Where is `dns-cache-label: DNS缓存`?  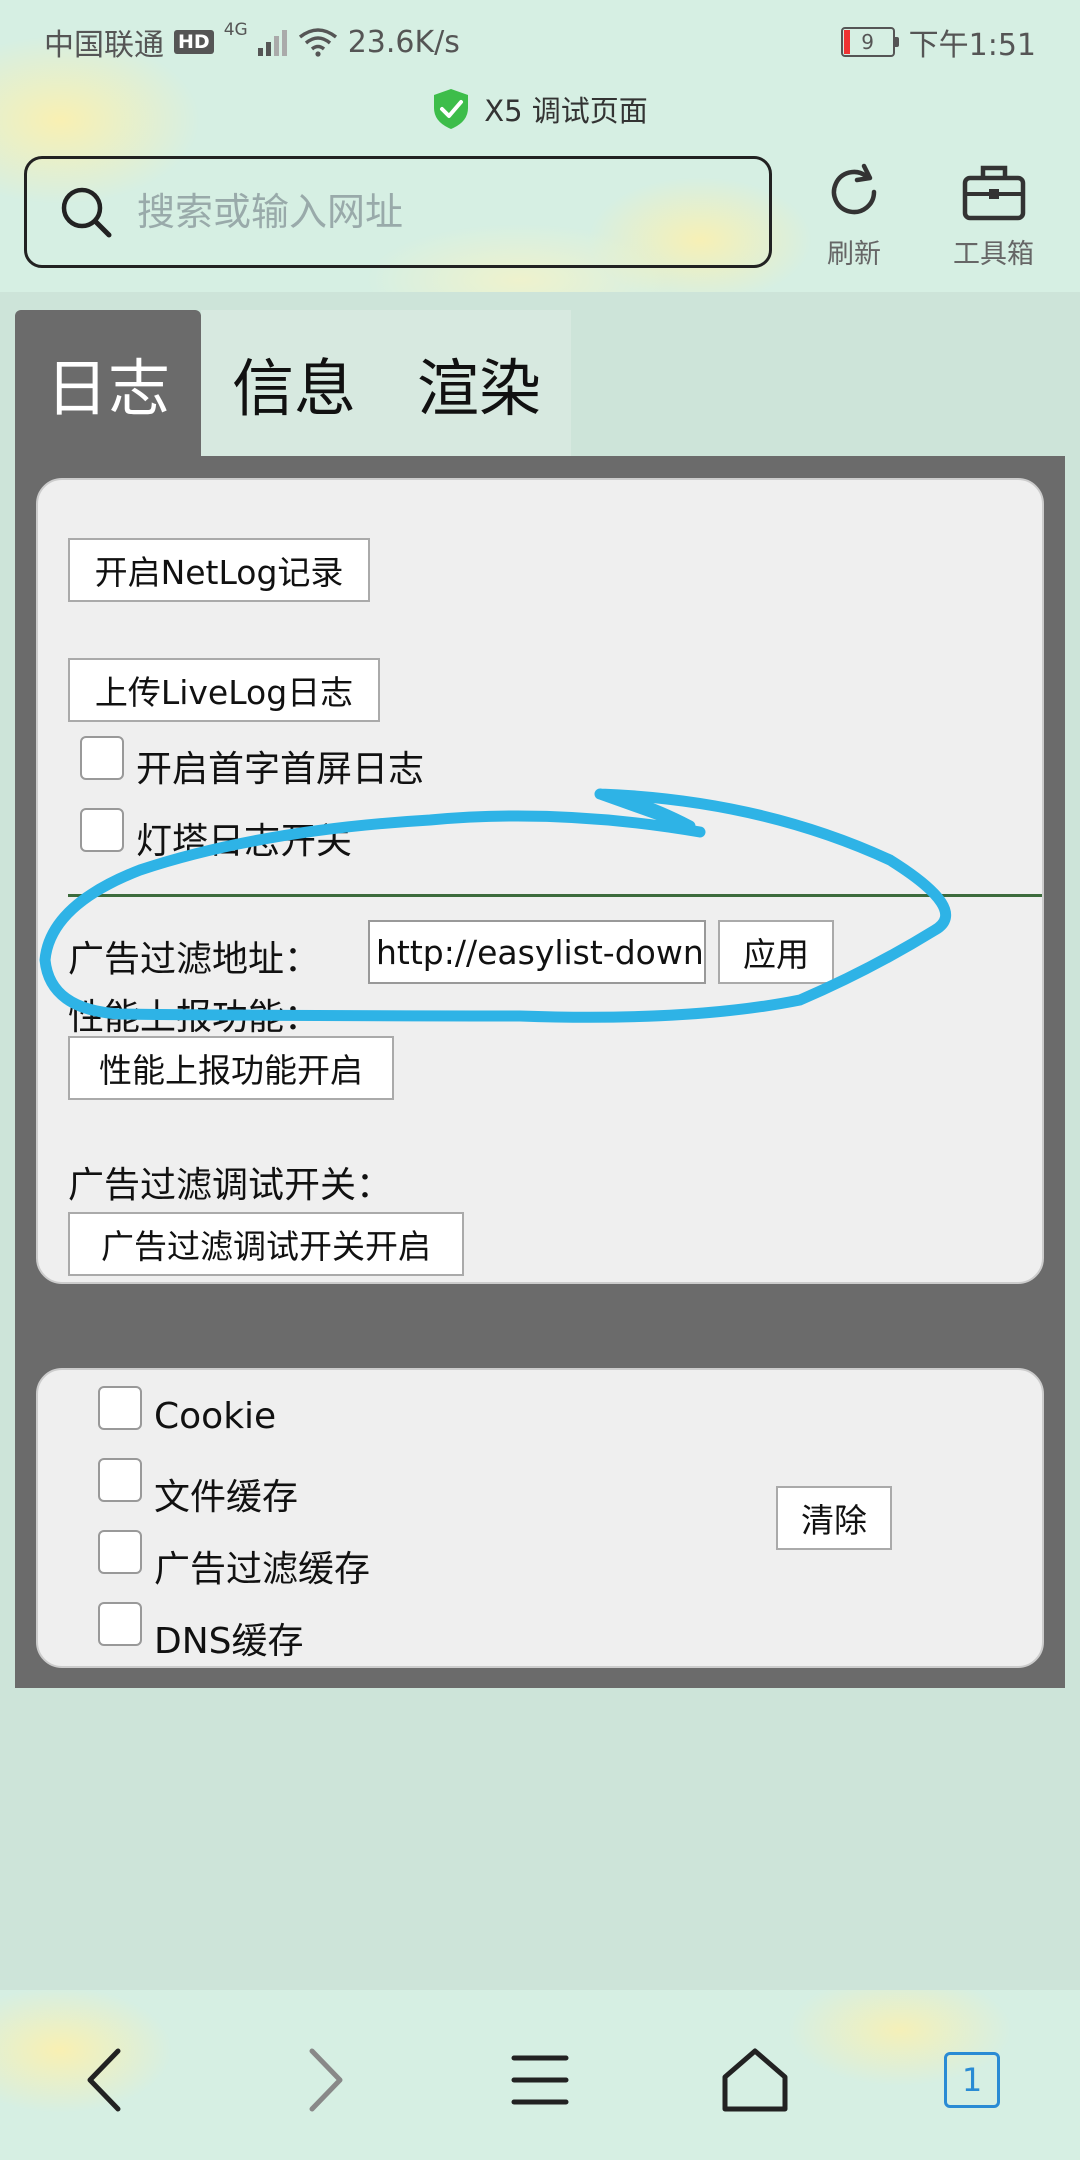 dns-cache-label: DNS缓存 is located at coordinates (229, 1641).